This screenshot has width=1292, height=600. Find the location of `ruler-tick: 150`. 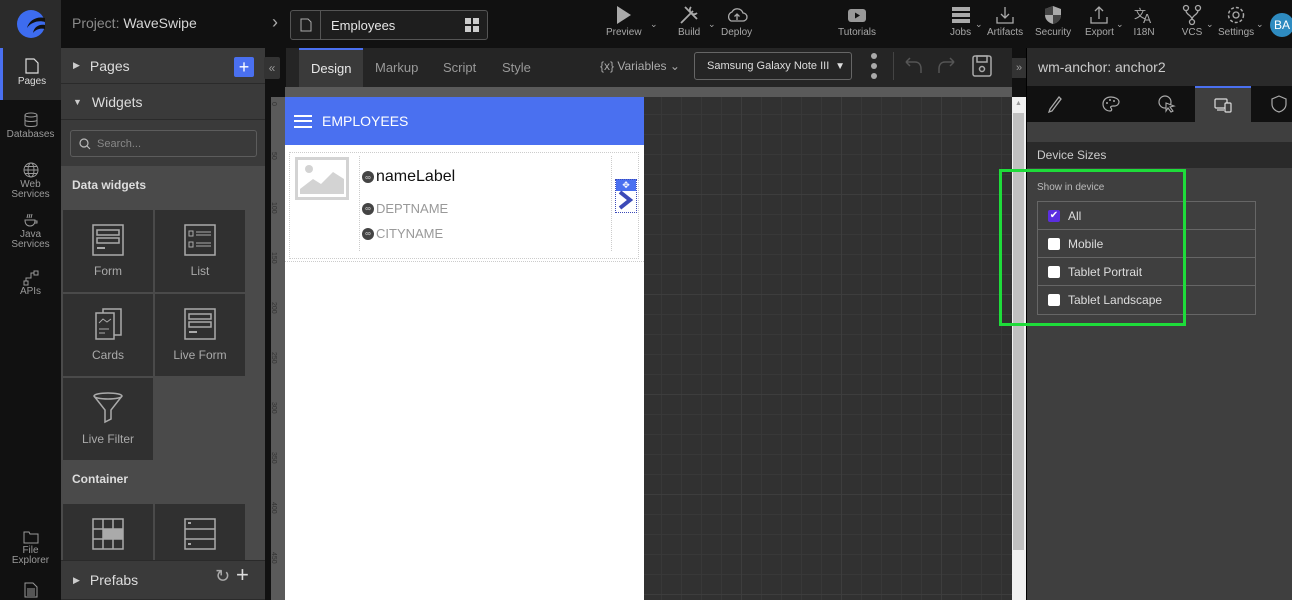

ruler-tick: 150 is located at coordinates (273, 258).